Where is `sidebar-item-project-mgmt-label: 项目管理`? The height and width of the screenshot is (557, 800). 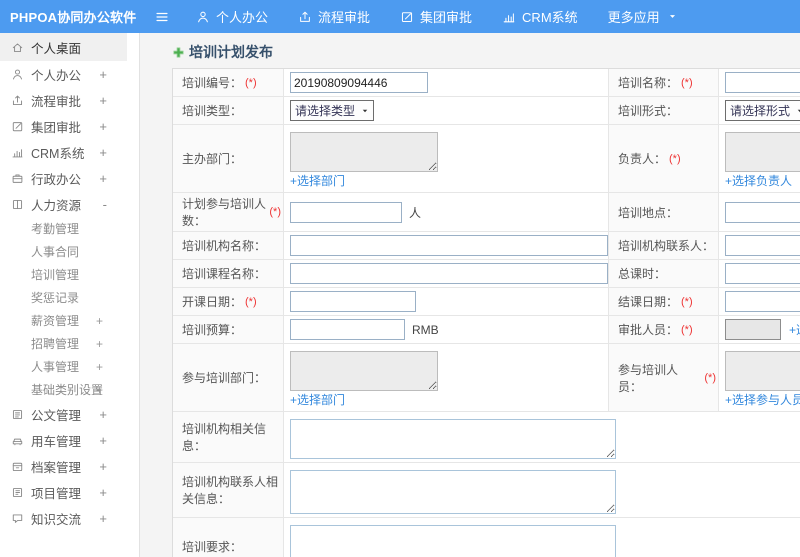
sidebar-item-project-mgmt-label: 项目管理 is located at coordinates (56, 493).